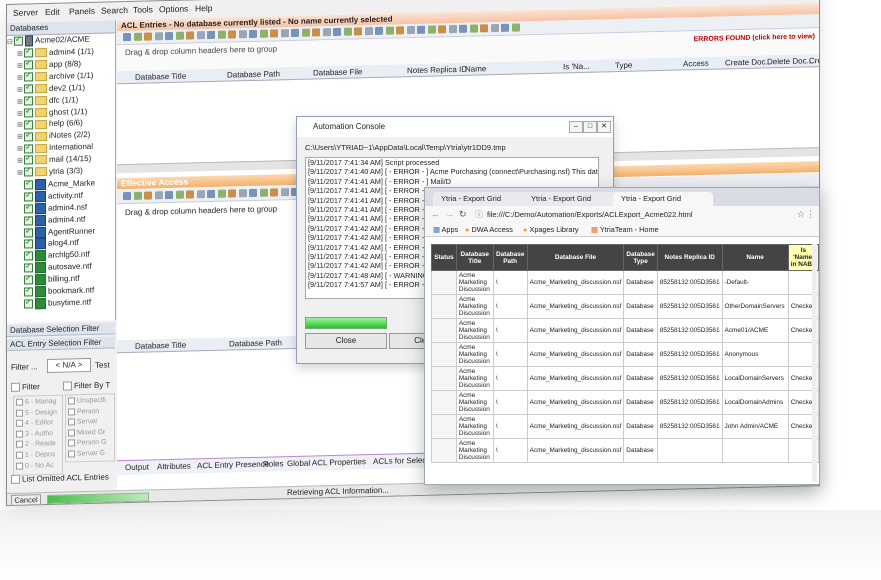  Describe the element at coordinates (755, 257) in the screenshot. I see `grid-column-header: Name` at that location.